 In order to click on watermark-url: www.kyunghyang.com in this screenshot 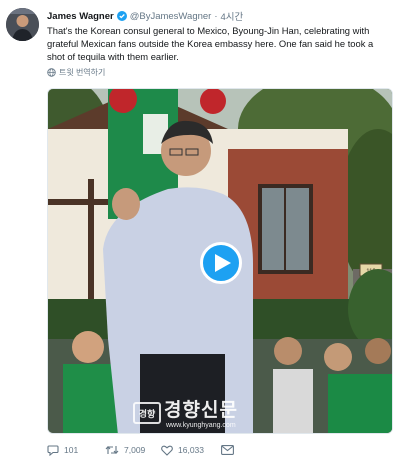, I will do `click(201, 425)`.